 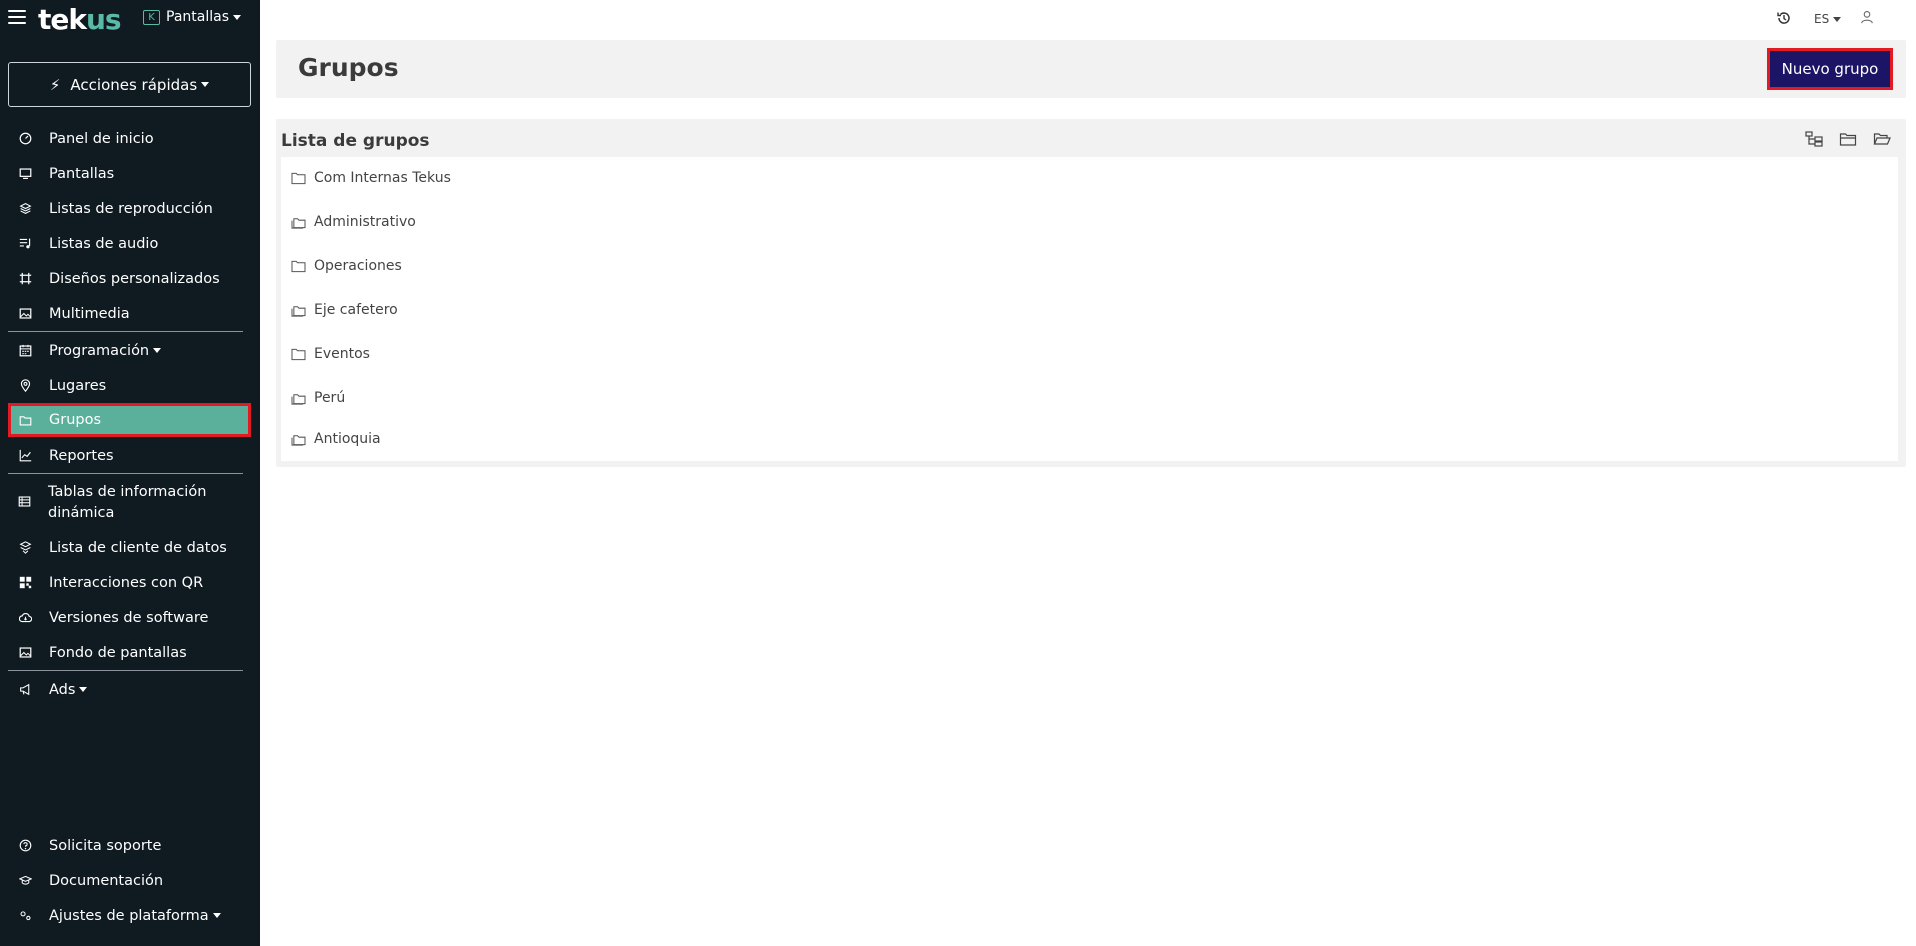 I want to click on sidebar-item-grupos: Grupos, so click(x=129, y=420).